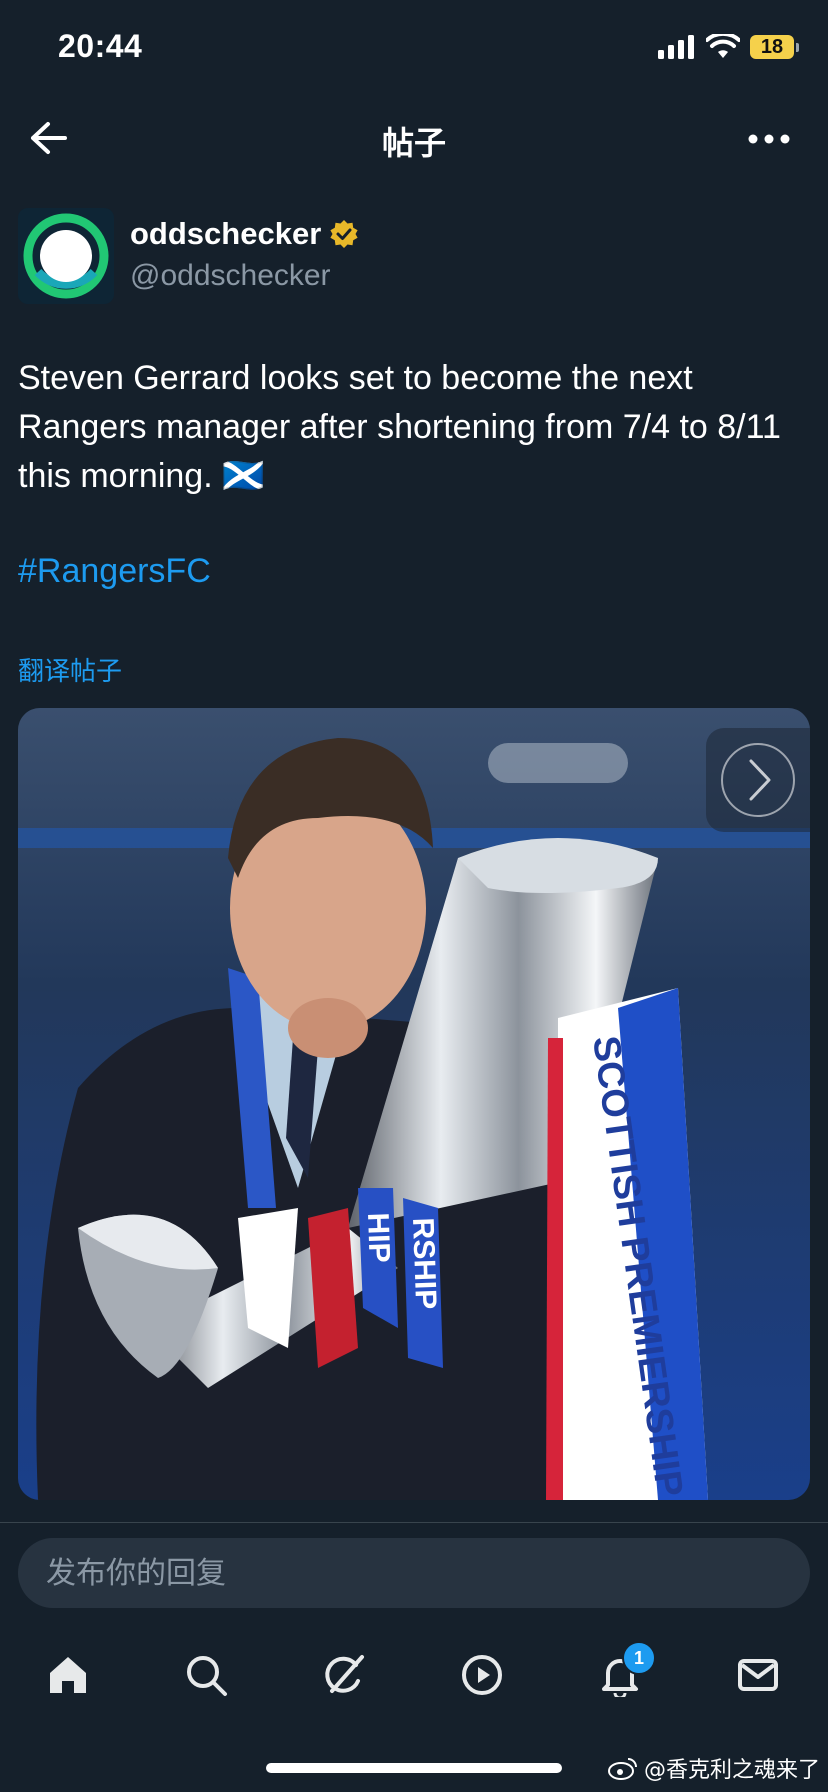 The width and height of the screenshot is (828, 1792). I want to click on watermark: @香克利之魂来了, so click(713, 1768).